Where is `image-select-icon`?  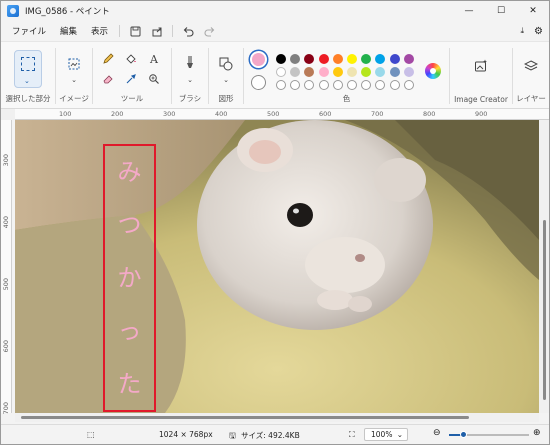
image-select-icon is located at coordinates (74, 64).